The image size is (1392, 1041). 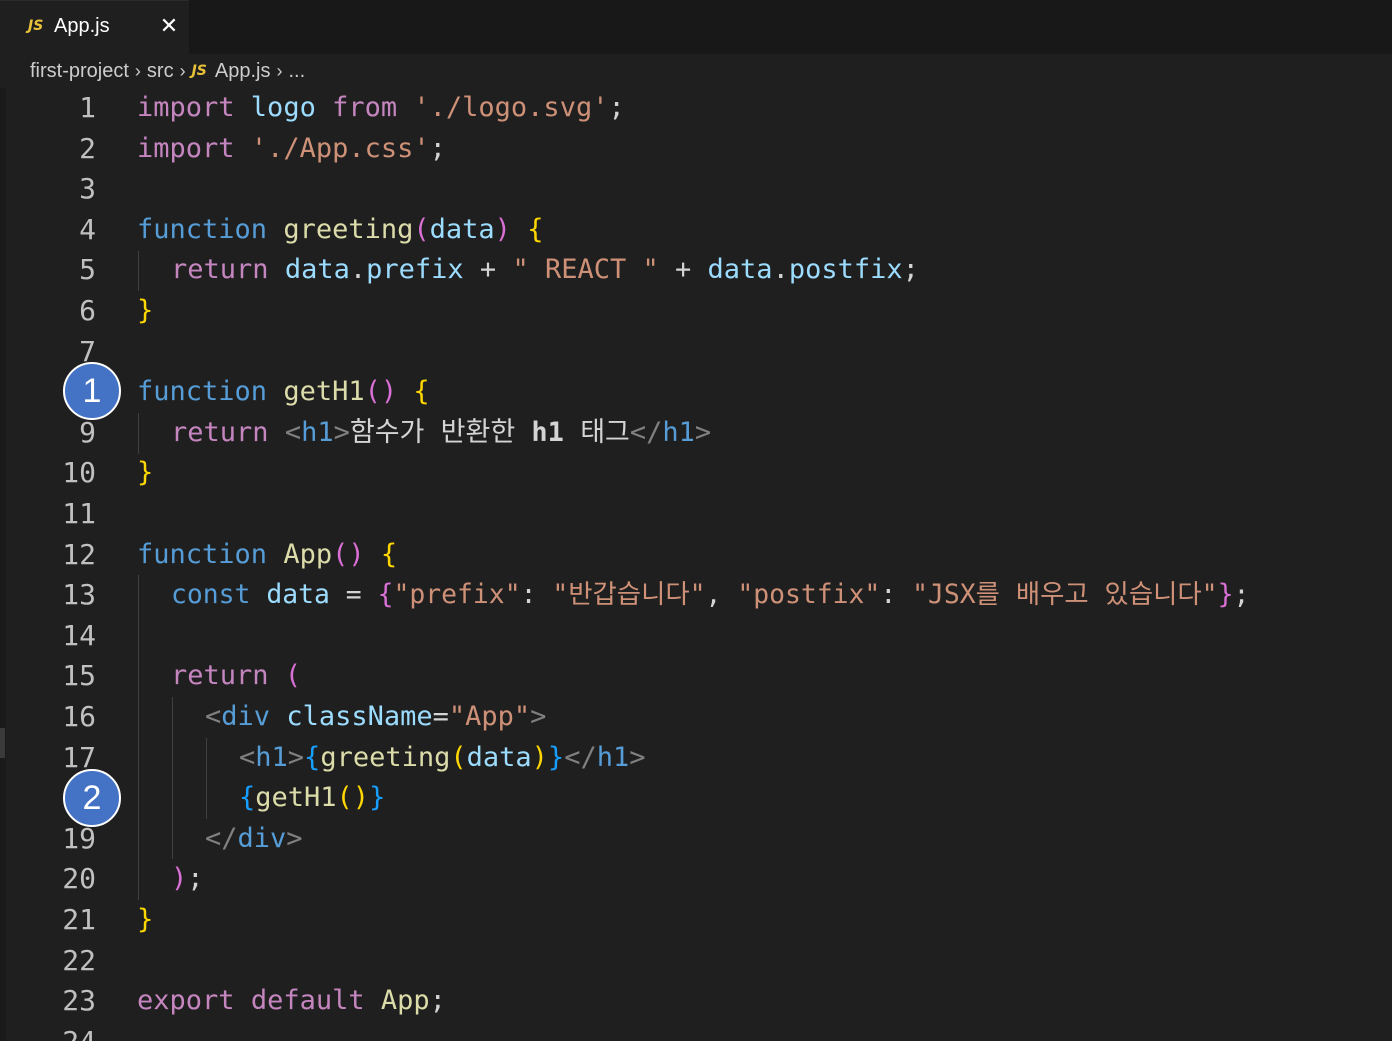 What do you see at coordinates (82, 26) in the screenshot?
I see `tab-label: App.js` at bounding box center [82, 26].